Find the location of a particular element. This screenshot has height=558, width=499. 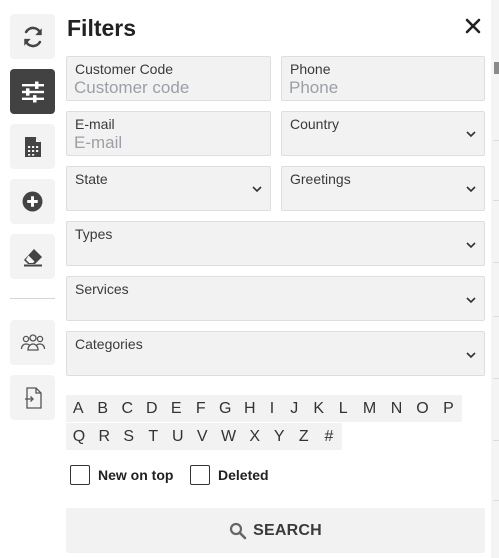

letter-button-z: Z is located at coordinates (303, 436).